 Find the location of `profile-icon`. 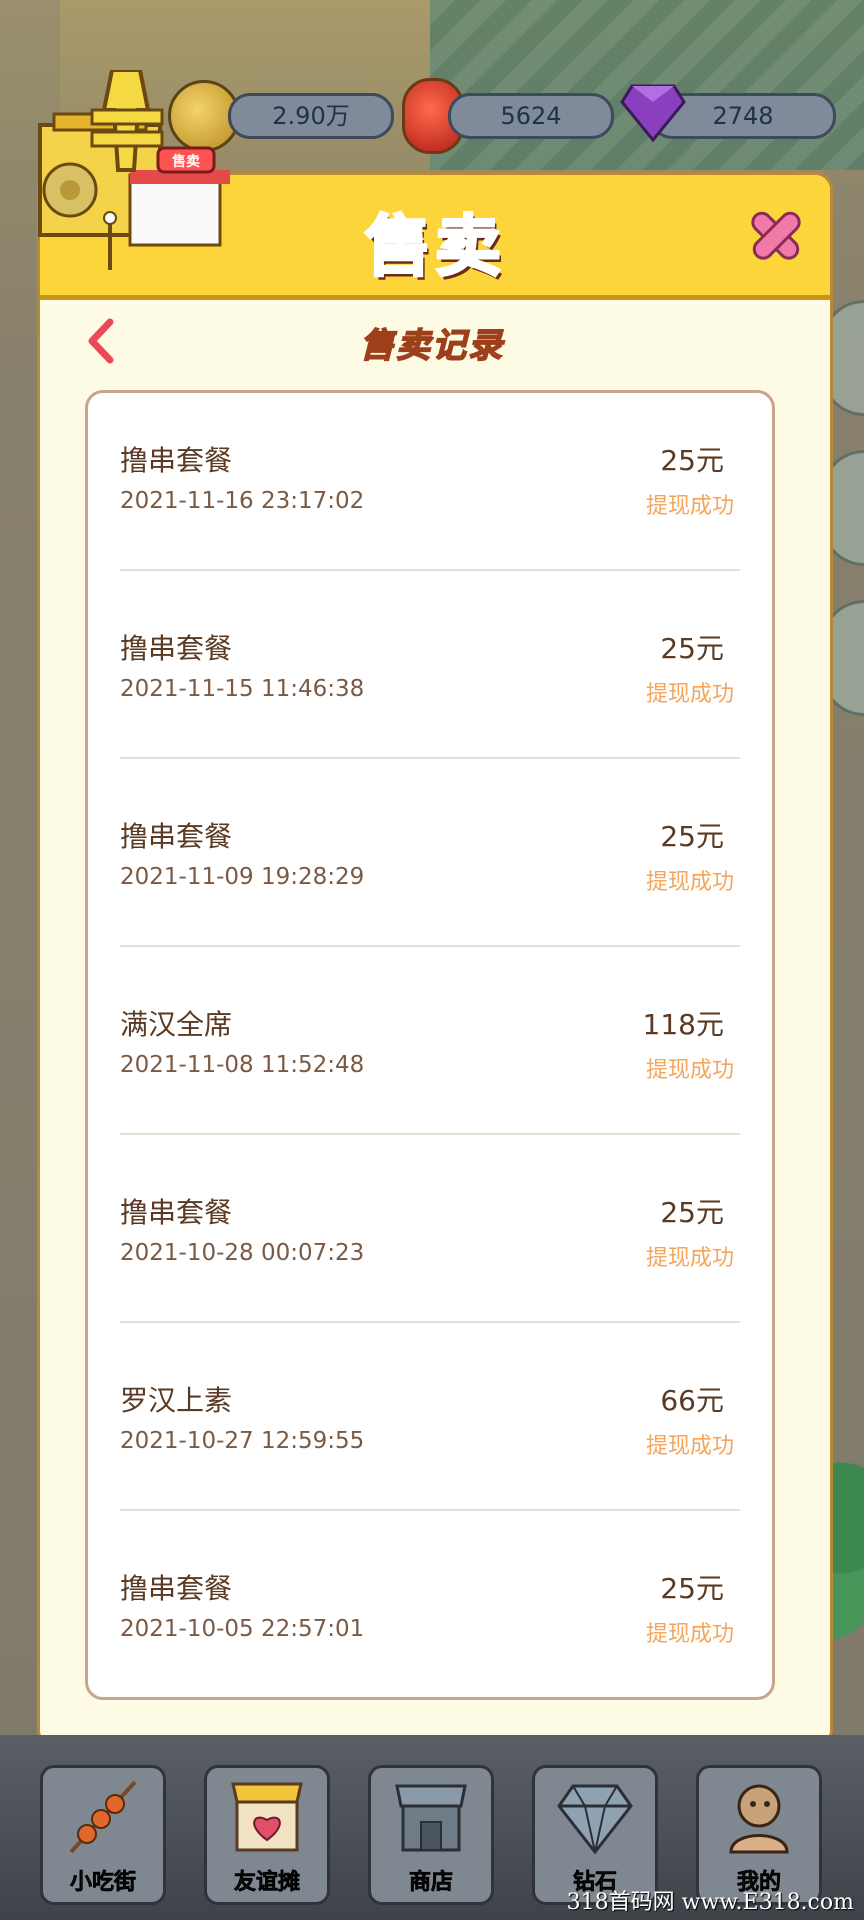

profile-icon is located at coordinates (759, 1819).